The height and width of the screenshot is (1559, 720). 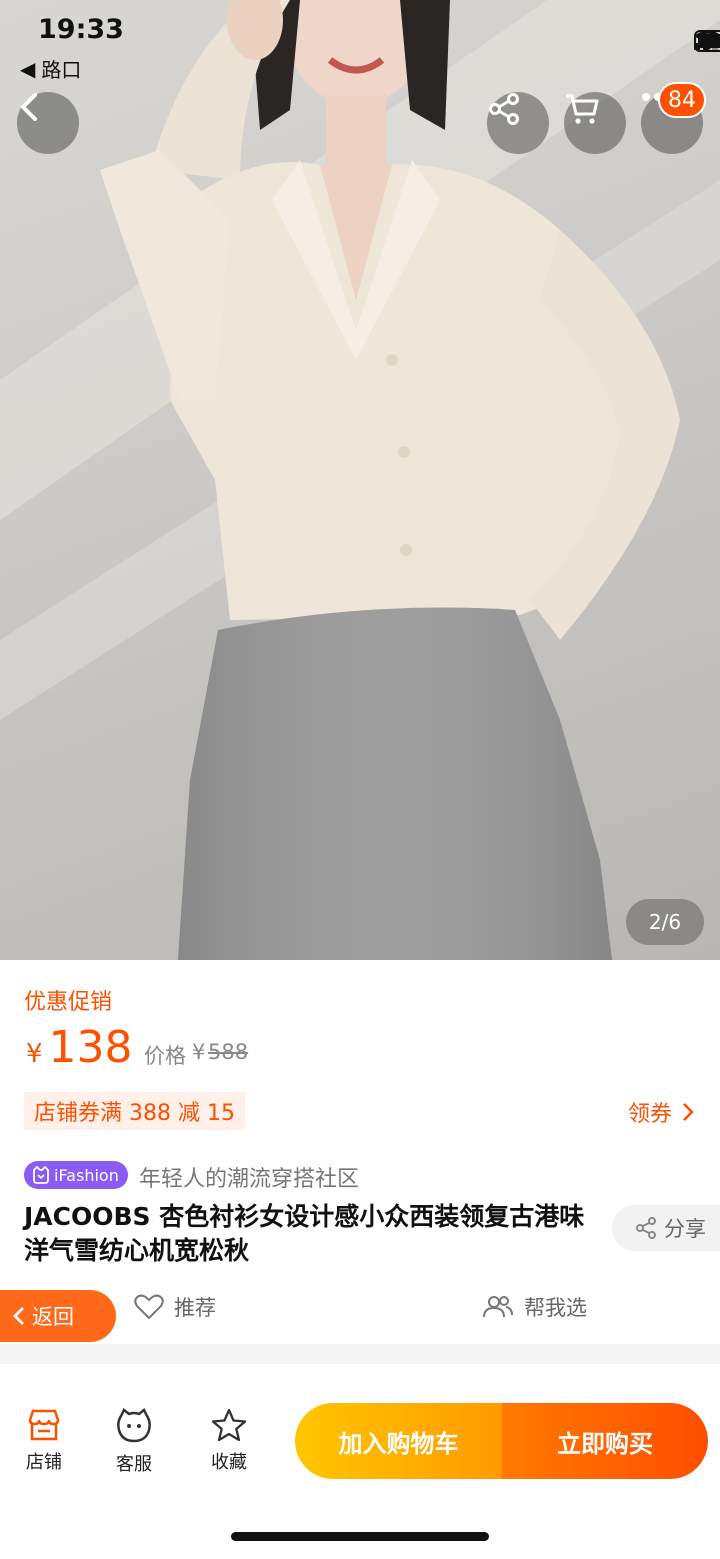 I want to click on get-coupon-label: 领券, so click(x=649, y=1114).